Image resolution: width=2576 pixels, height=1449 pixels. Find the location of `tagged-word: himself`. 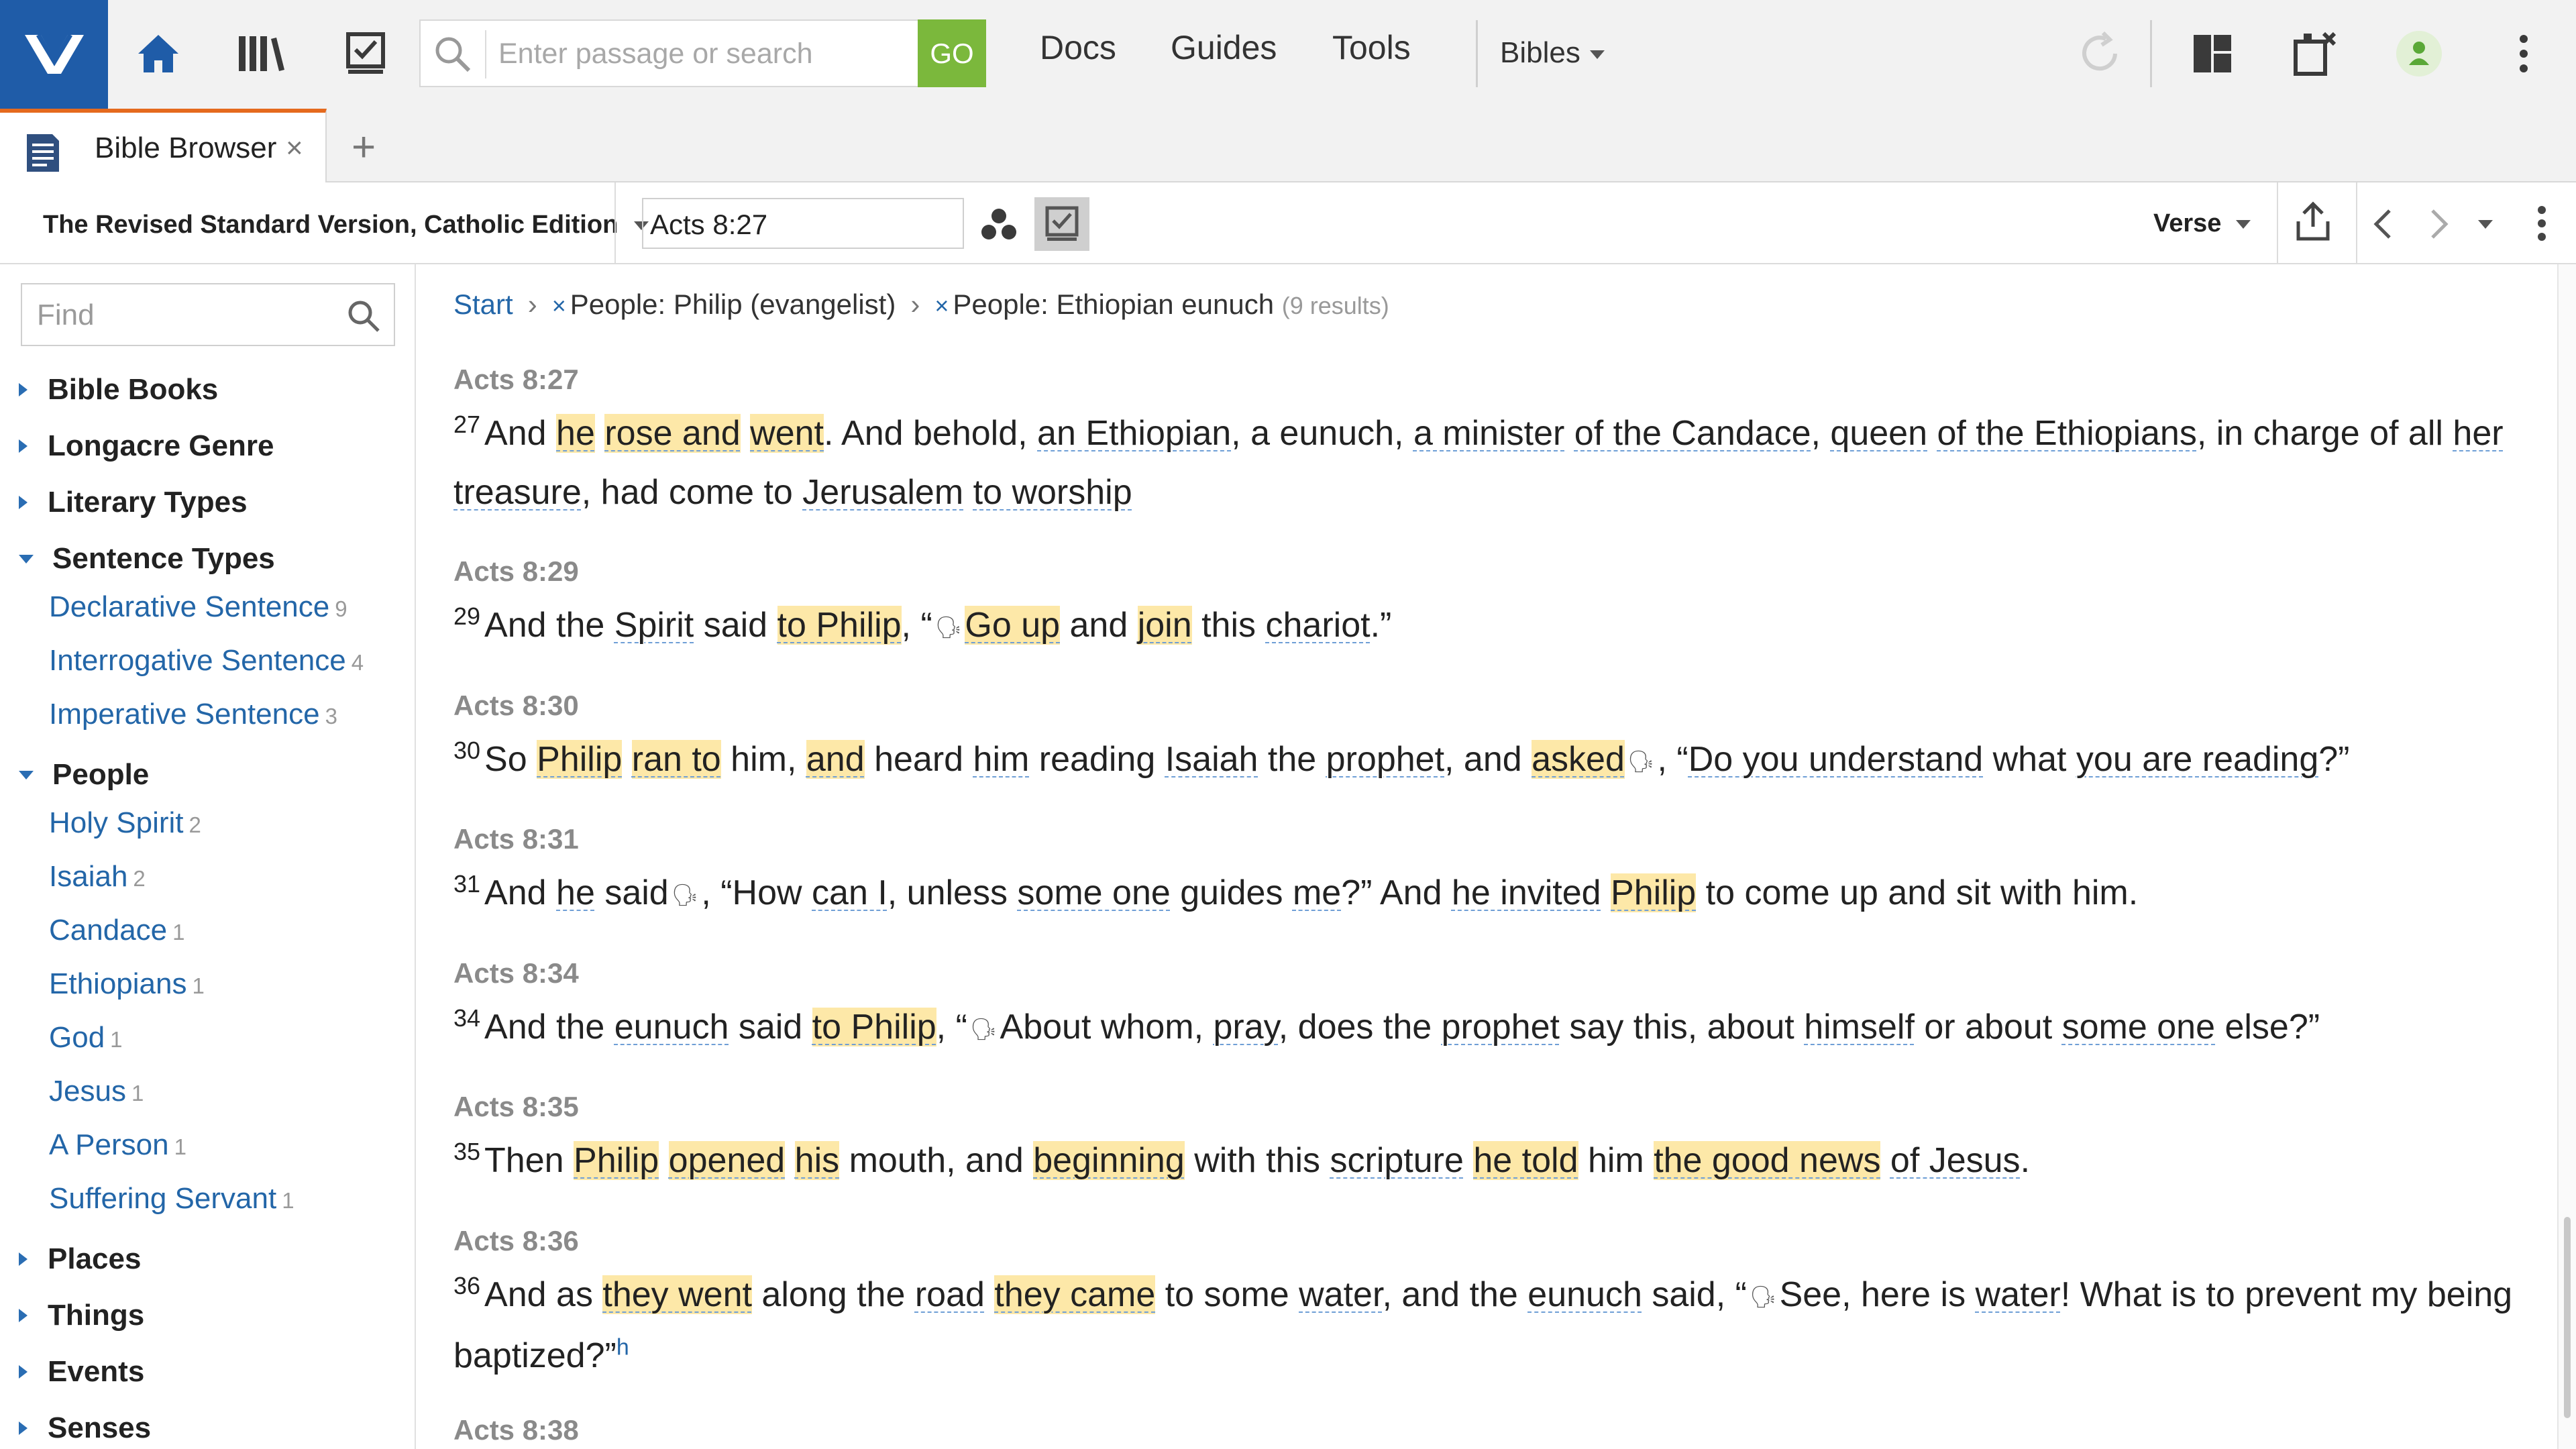

tagged-word: himself is located at coordinates (1859, 1027).